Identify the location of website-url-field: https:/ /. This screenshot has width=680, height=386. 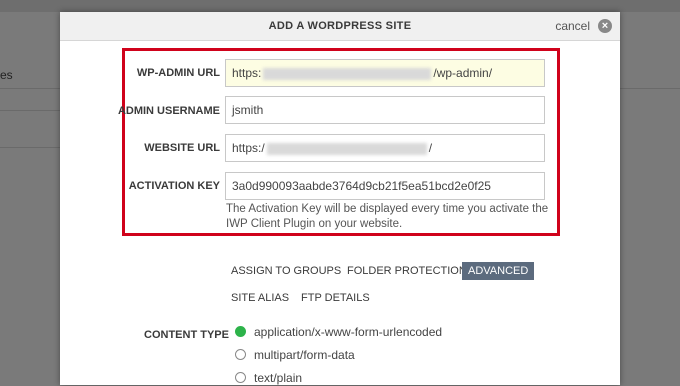
(385, 148).